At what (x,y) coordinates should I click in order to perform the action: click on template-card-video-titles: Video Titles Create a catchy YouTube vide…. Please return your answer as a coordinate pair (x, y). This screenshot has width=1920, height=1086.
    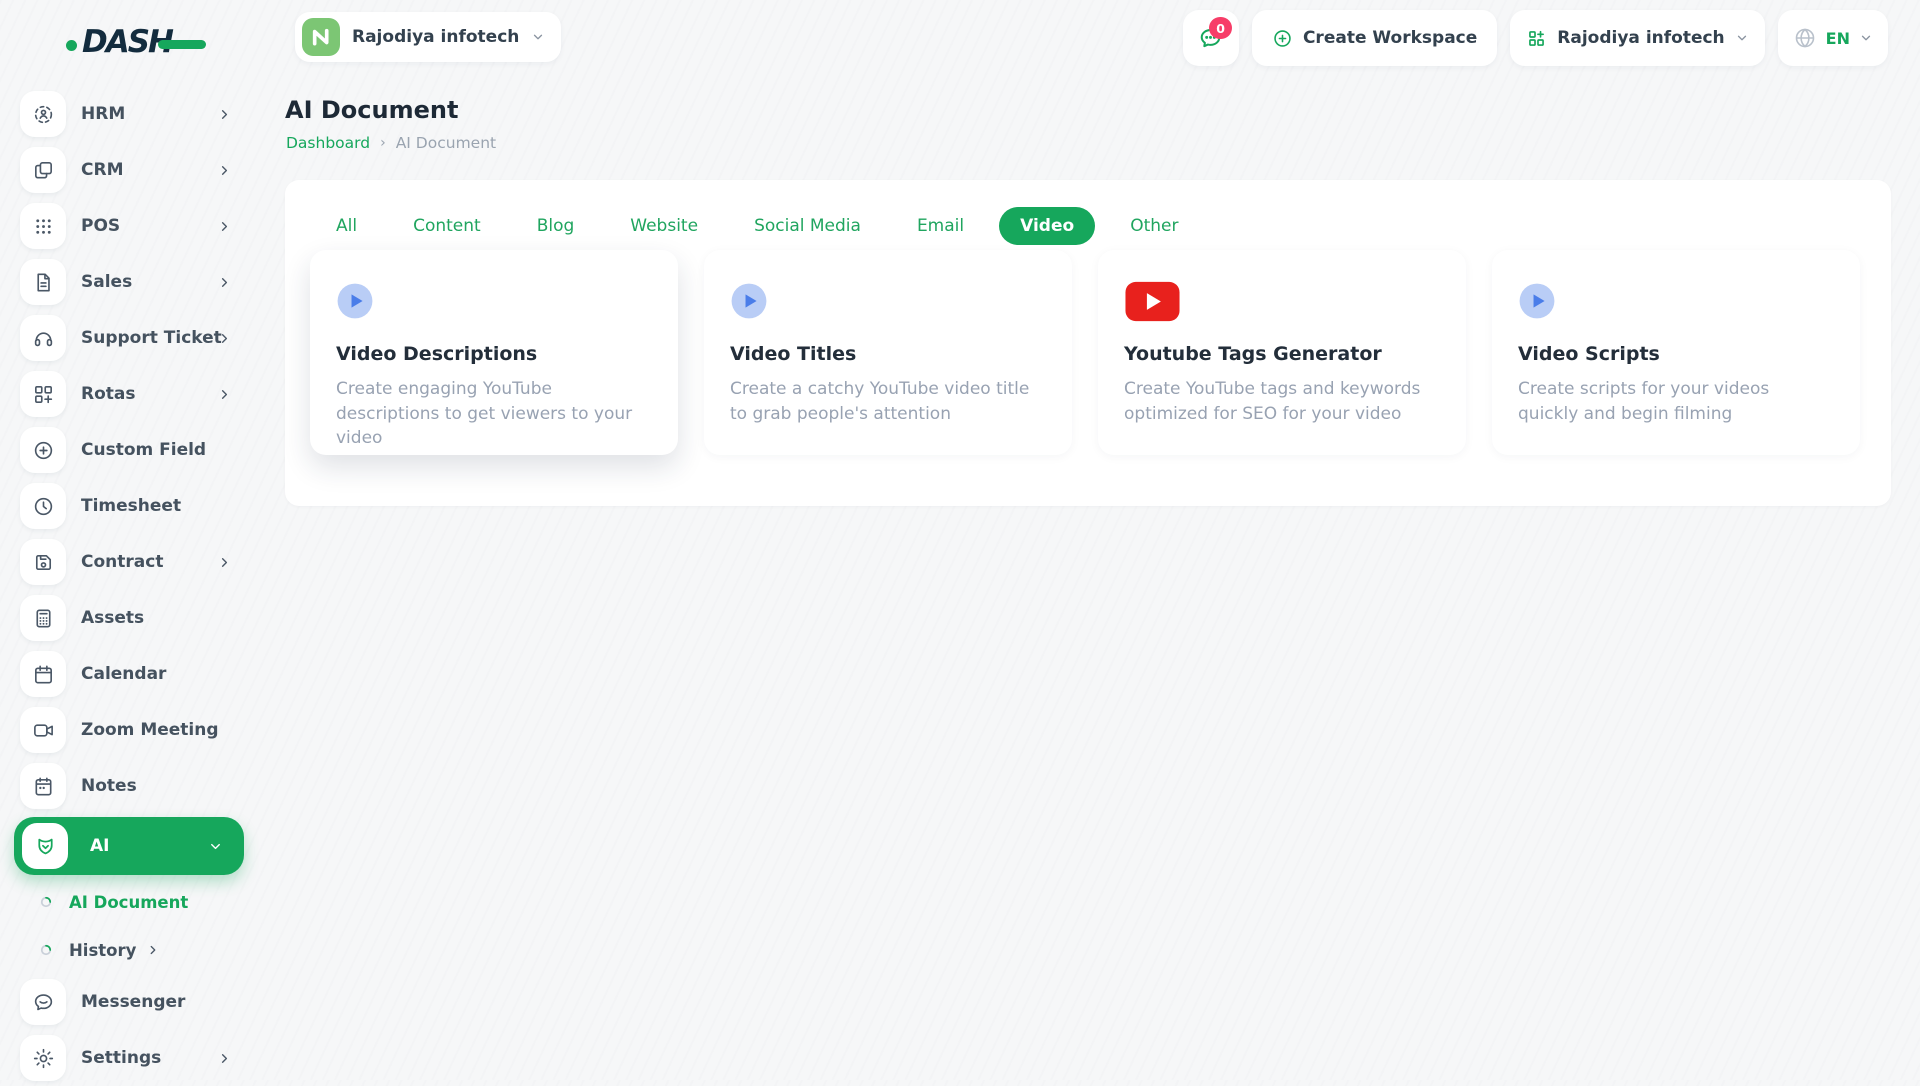
    Looking at the image, I should click on (888, 352).